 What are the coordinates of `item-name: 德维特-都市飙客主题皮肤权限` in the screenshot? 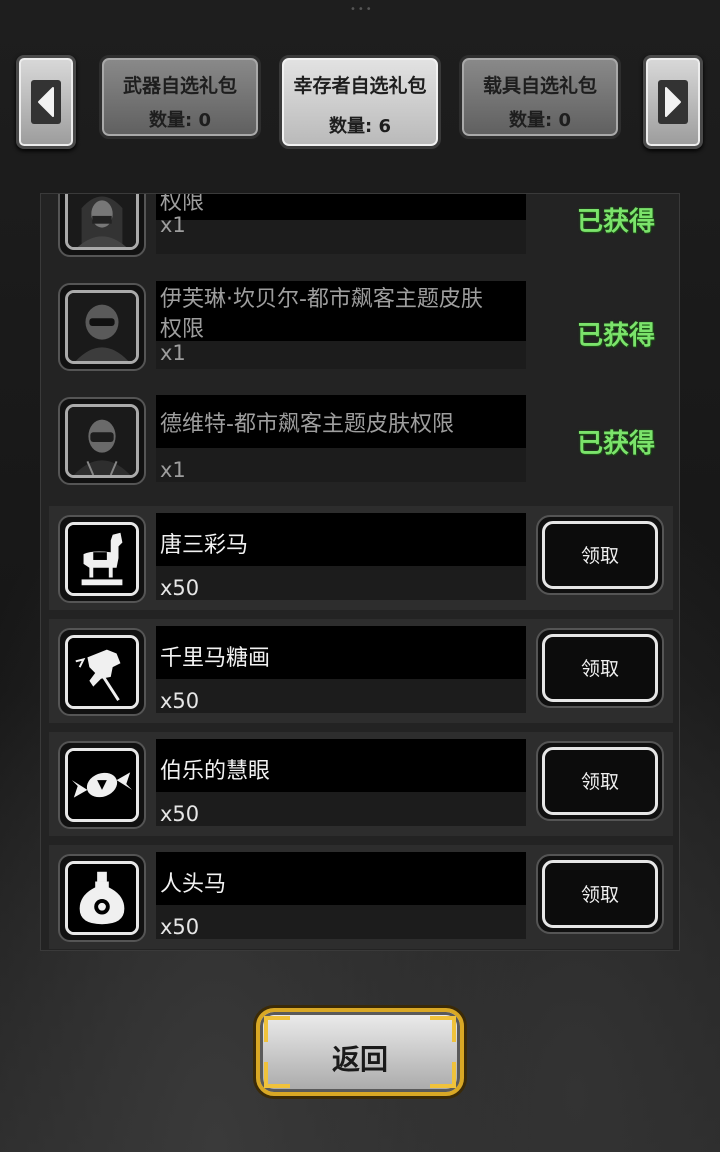 It's located at (307, 424).